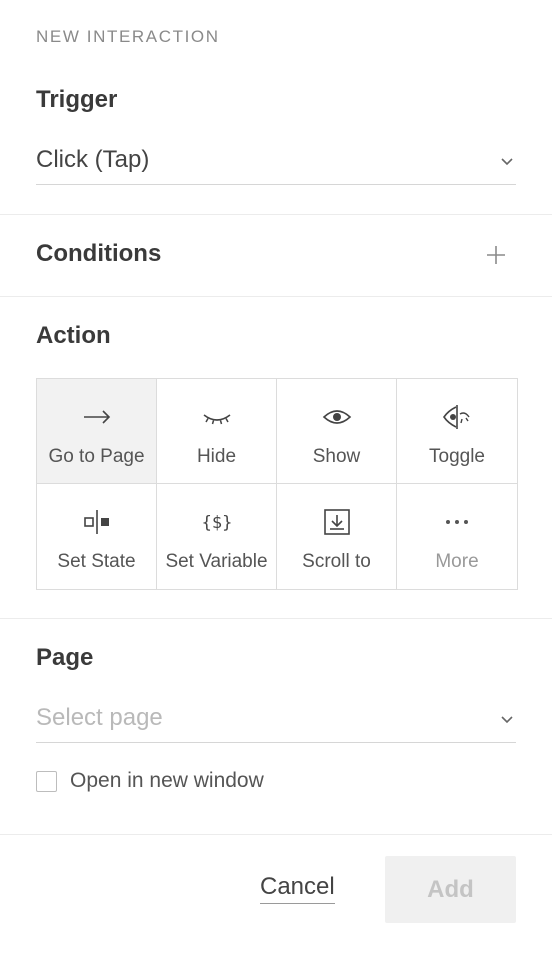  I want to click on action-label: Set Variable, so click(216, 561).